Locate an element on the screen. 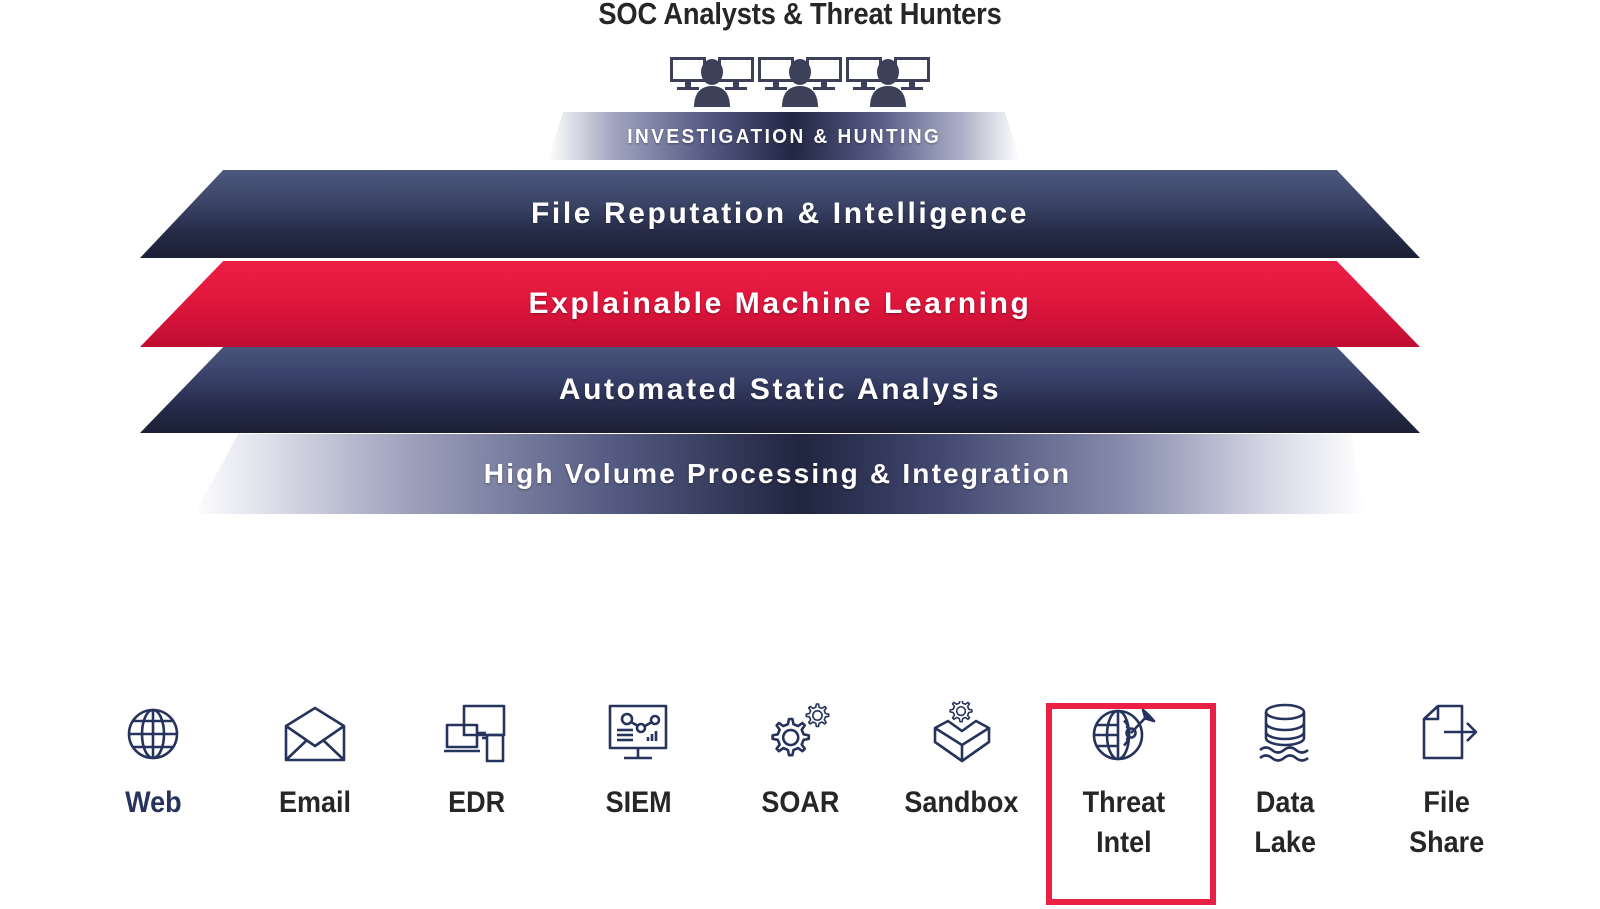 The width and height of the screenshot is (1600, 909). source-item-web: Web is located at coordinates (153, 759).